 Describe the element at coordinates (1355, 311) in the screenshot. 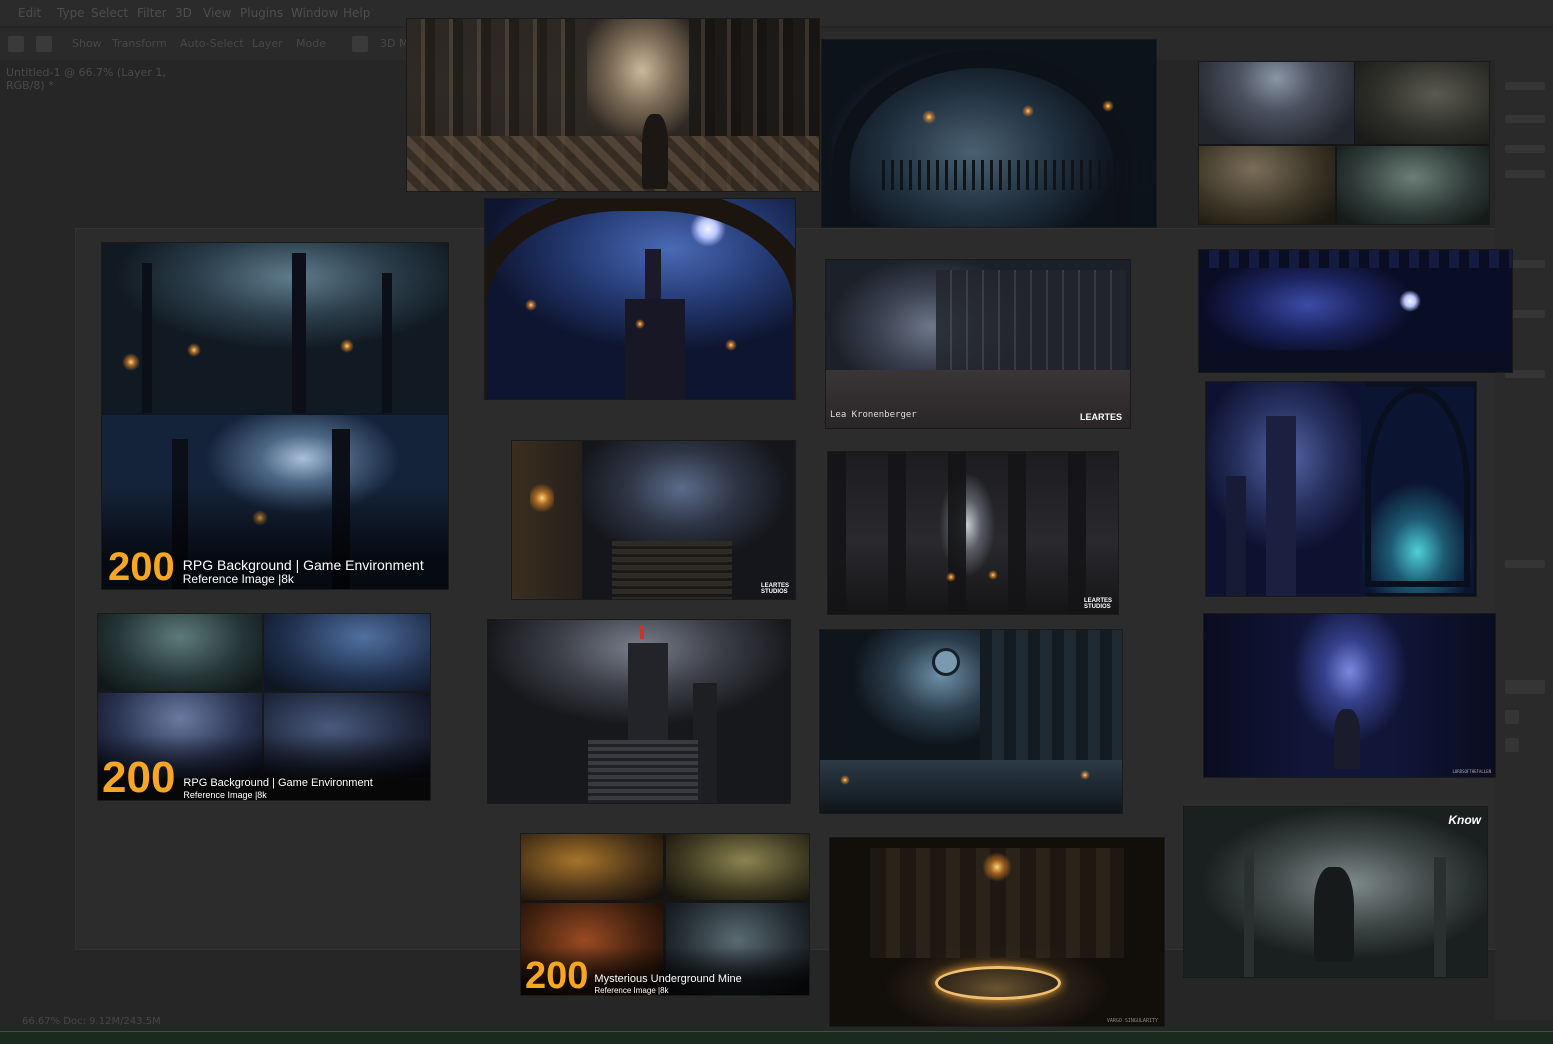

I see `ref-hollow-cavern-blue` at that location.